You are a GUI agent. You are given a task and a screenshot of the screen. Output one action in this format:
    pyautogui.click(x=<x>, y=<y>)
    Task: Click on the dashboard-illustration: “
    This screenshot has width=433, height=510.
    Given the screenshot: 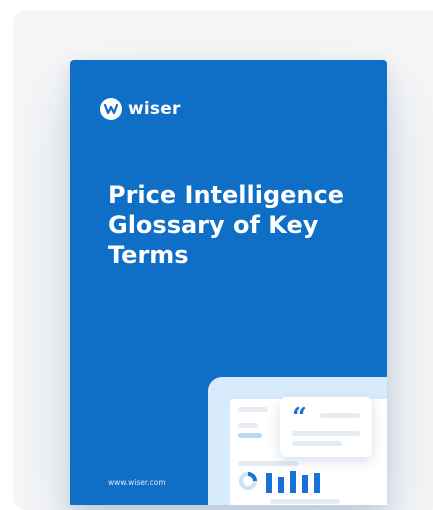 What is the action you would take?
    pyautogui.click(x=297, y=441)
    